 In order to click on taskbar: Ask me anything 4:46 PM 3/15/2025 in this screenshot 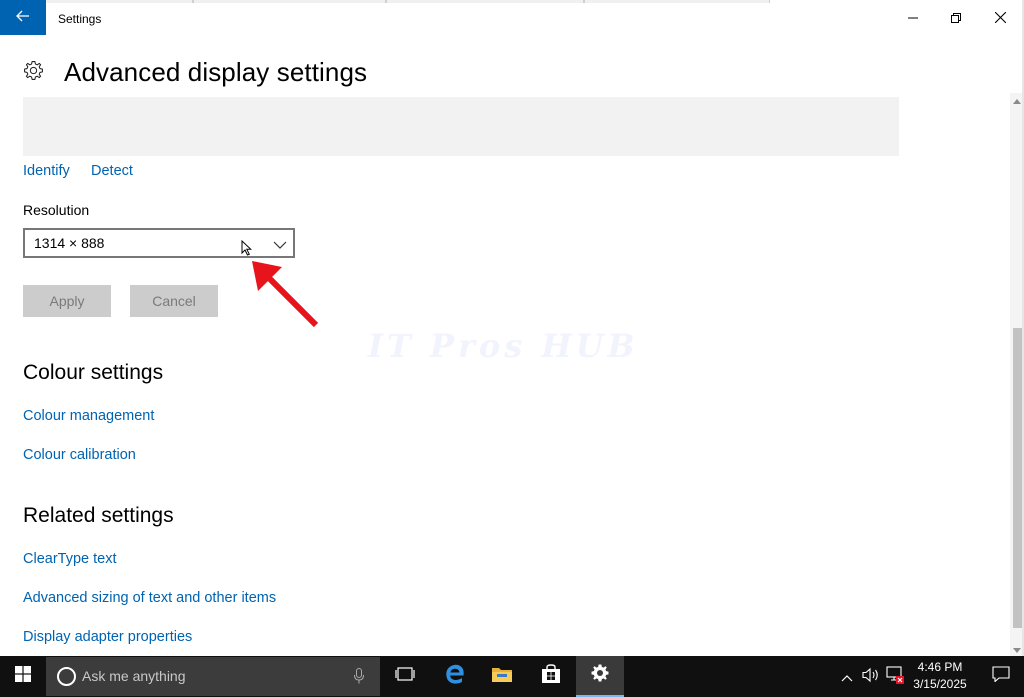, I will do `click(512, 676)`.